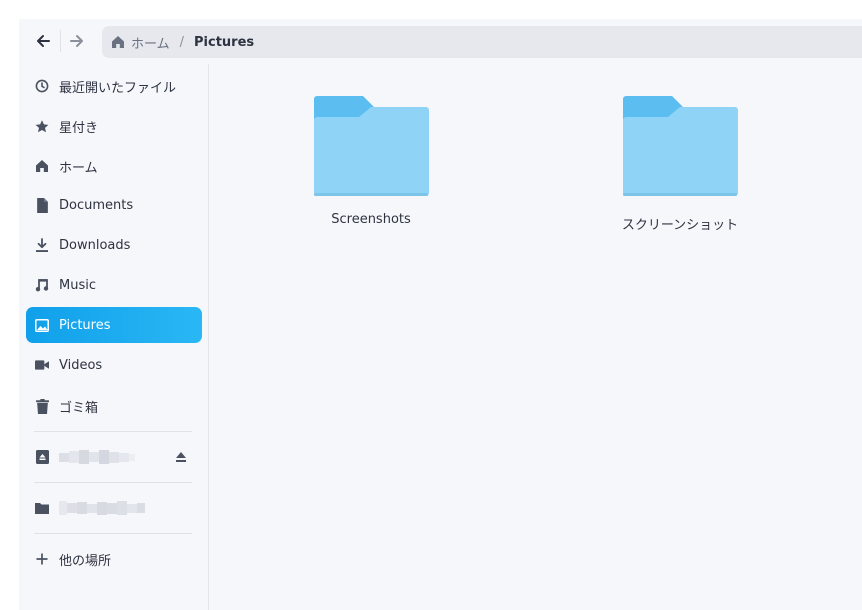 This screenshot has height=610, width=862. What do you see at coordinates (224, 42) in the screenshot?
I see `breadcrumb-current: Pictures` at bounding box center [224, 42].